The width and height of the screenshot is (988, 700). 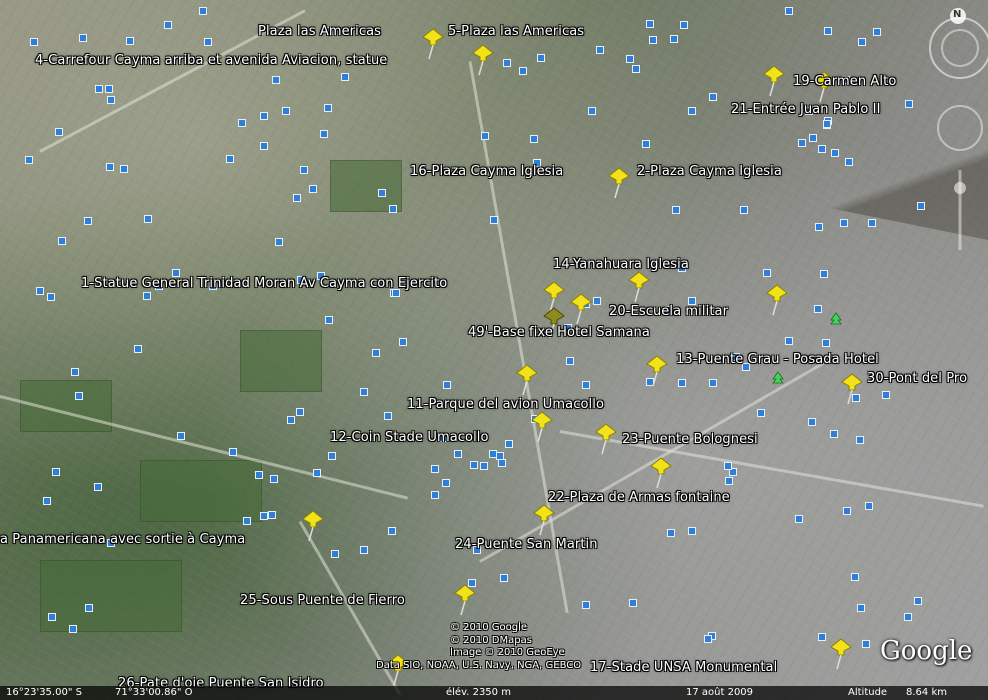 I want to click on place-label: 23-Puente Bolognesi, so click(x=690, y=439).